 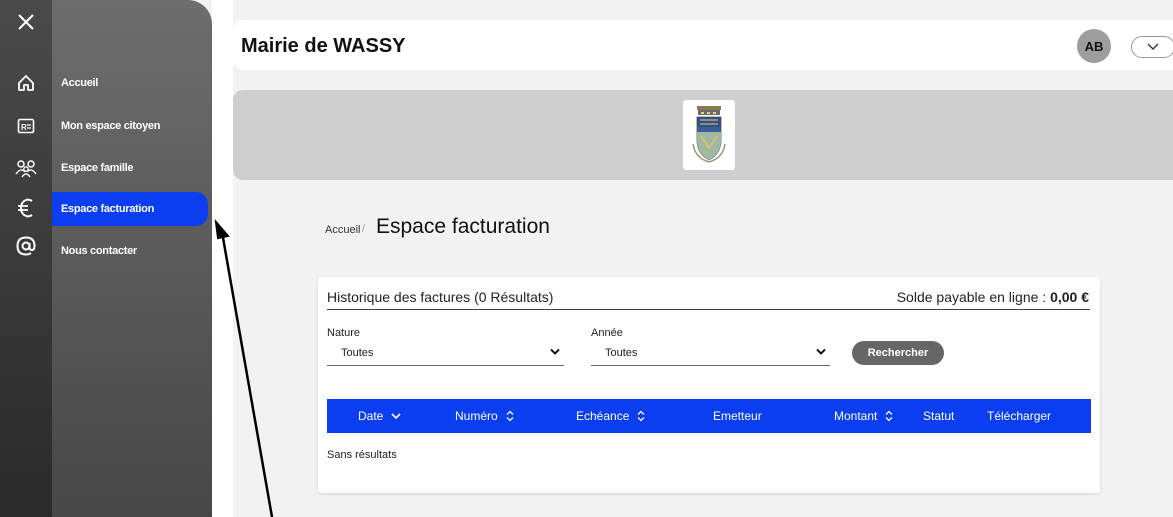 What do you see at coordinates (344, 333) in the screenshot?
I see `nature-label: Nature` at bounding box center [344, 333].